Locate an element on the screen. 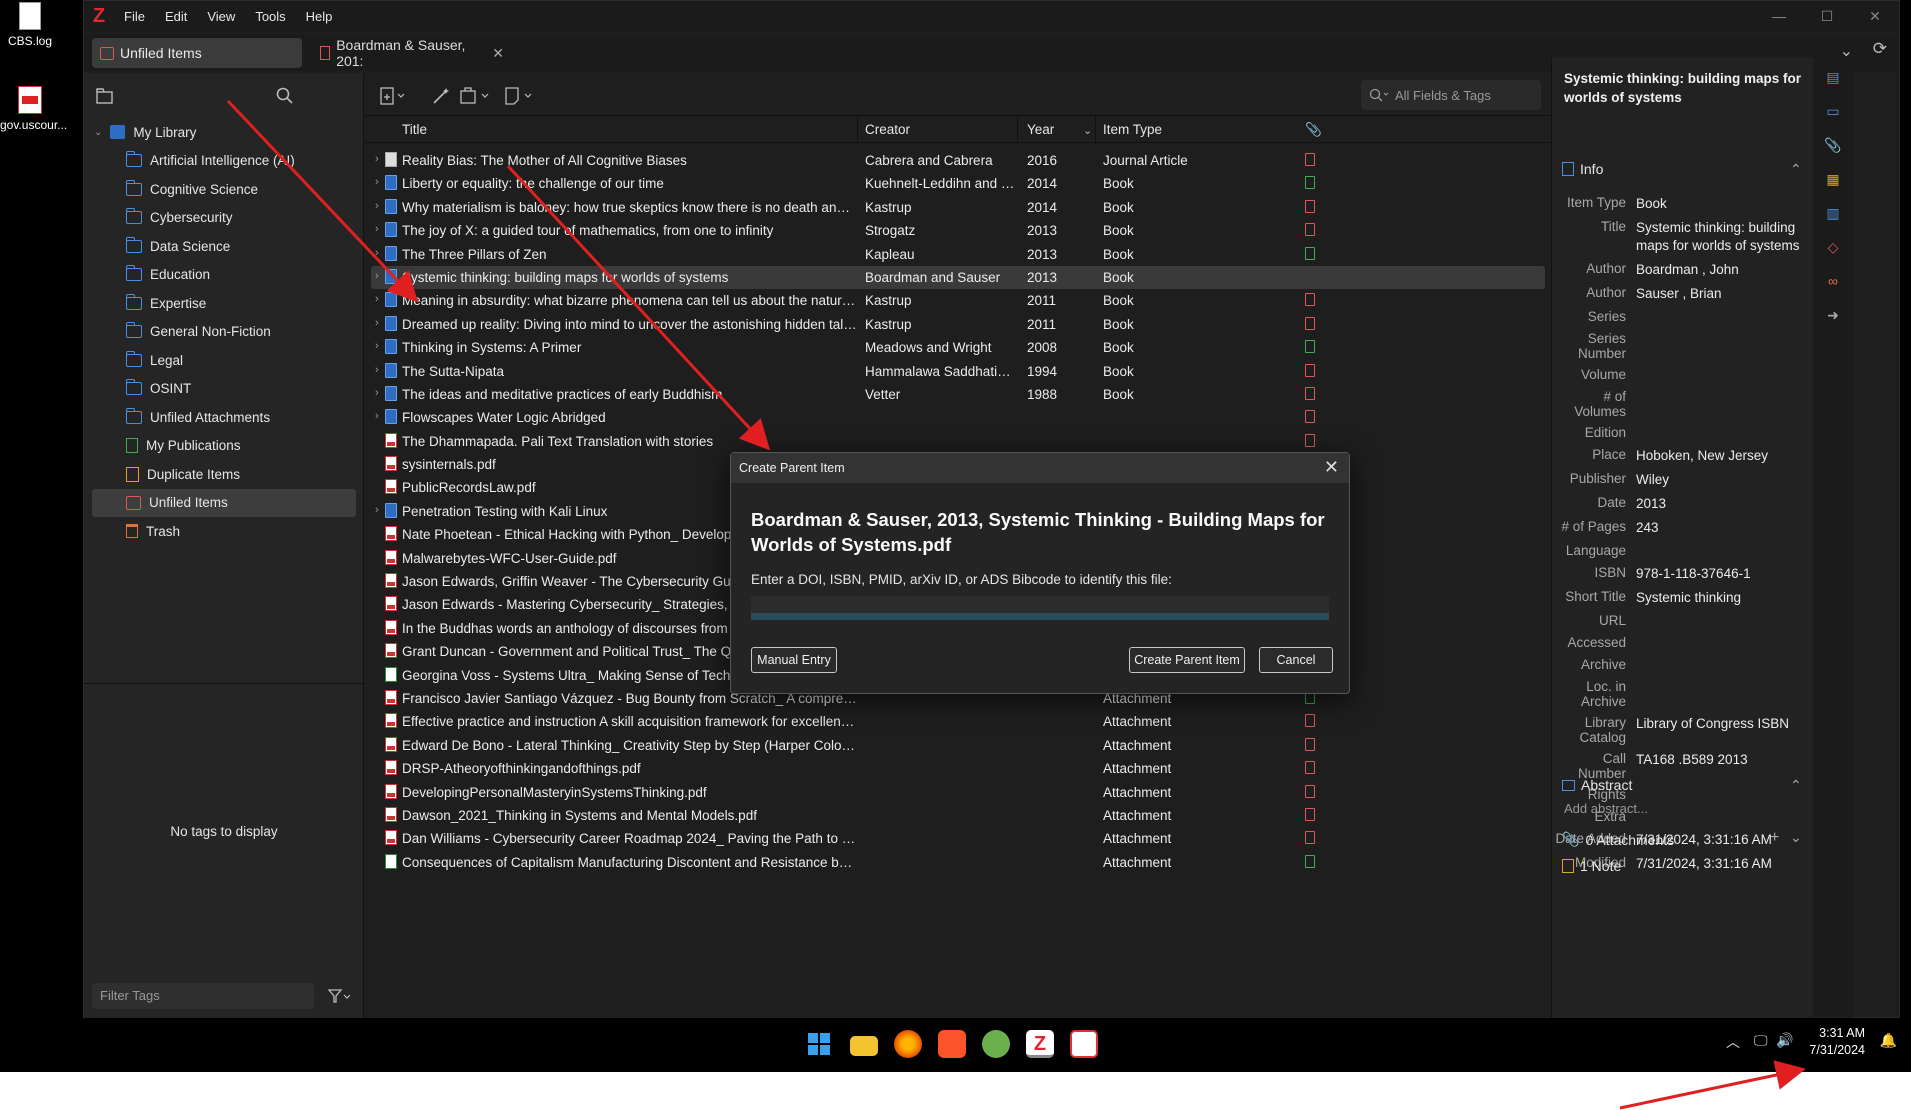 The image size is (1911, 1110). tab-library: Unfiled Items is located at coordinates (197, 53).